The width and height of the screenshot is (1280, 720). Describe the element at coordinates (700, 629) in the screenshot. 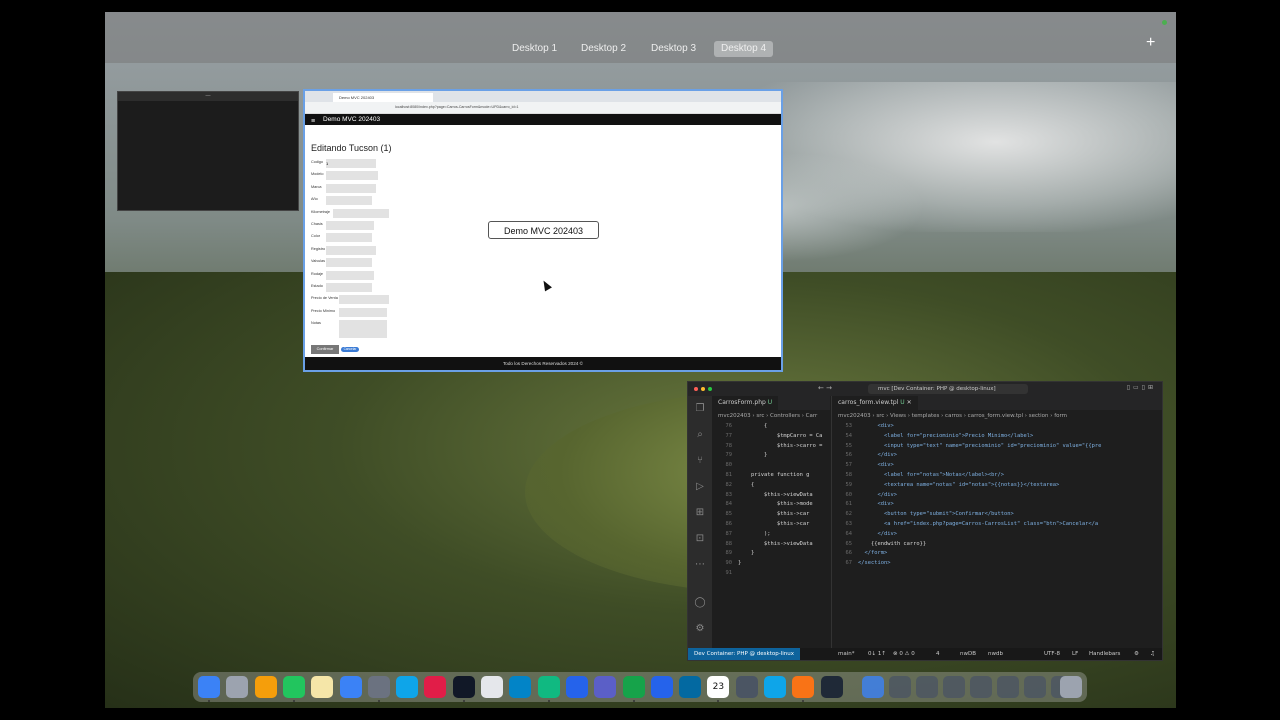

I see `settings-gear-icon: ⚙` at that location.